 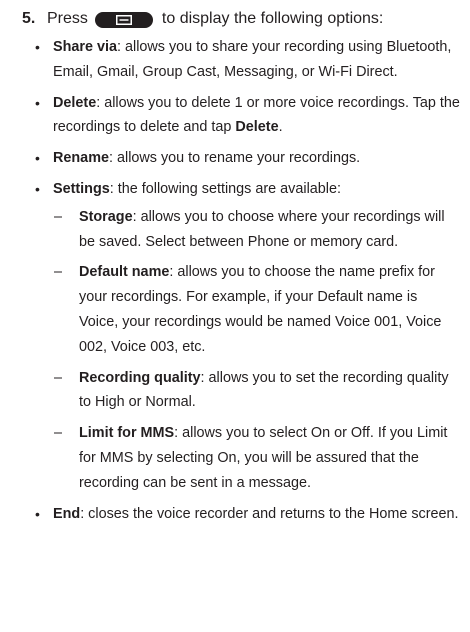 I want to click on option-desc: : allows you to rename your recordings., so click(x=235, y=158).